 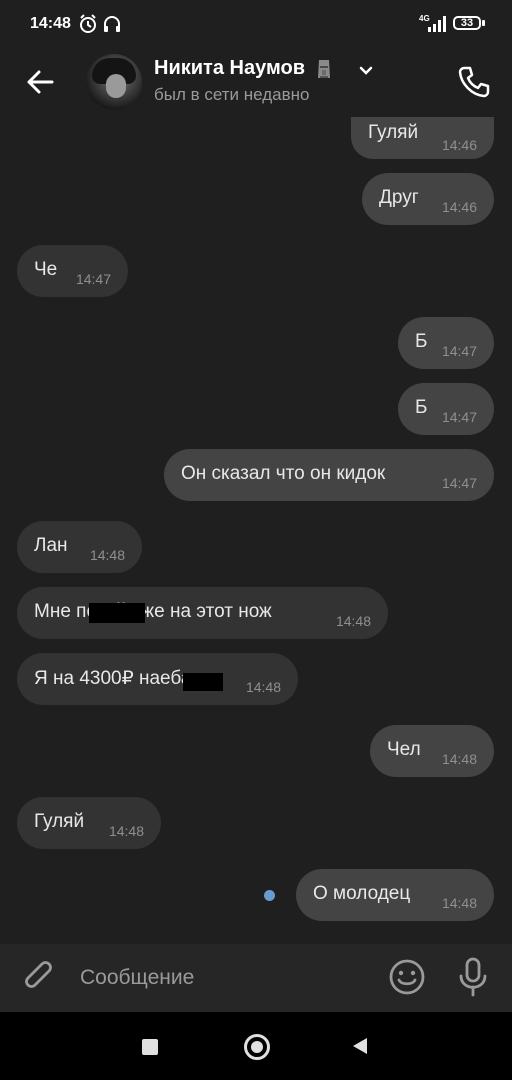 What do you see at coordinates (474, 82) in the screenshot?
I see `phone-icon` at bounding box center [474, 82].